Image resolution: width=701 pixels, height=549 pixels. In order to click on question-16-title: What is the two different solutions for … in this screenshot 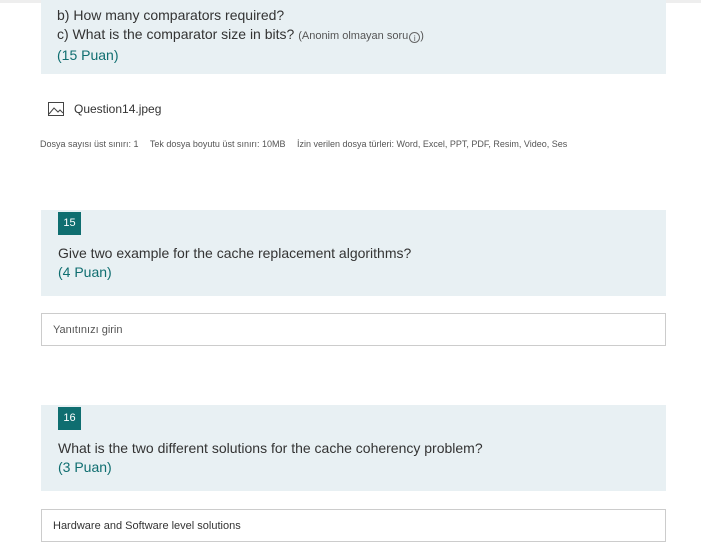, I will do `click(270, 448)`.